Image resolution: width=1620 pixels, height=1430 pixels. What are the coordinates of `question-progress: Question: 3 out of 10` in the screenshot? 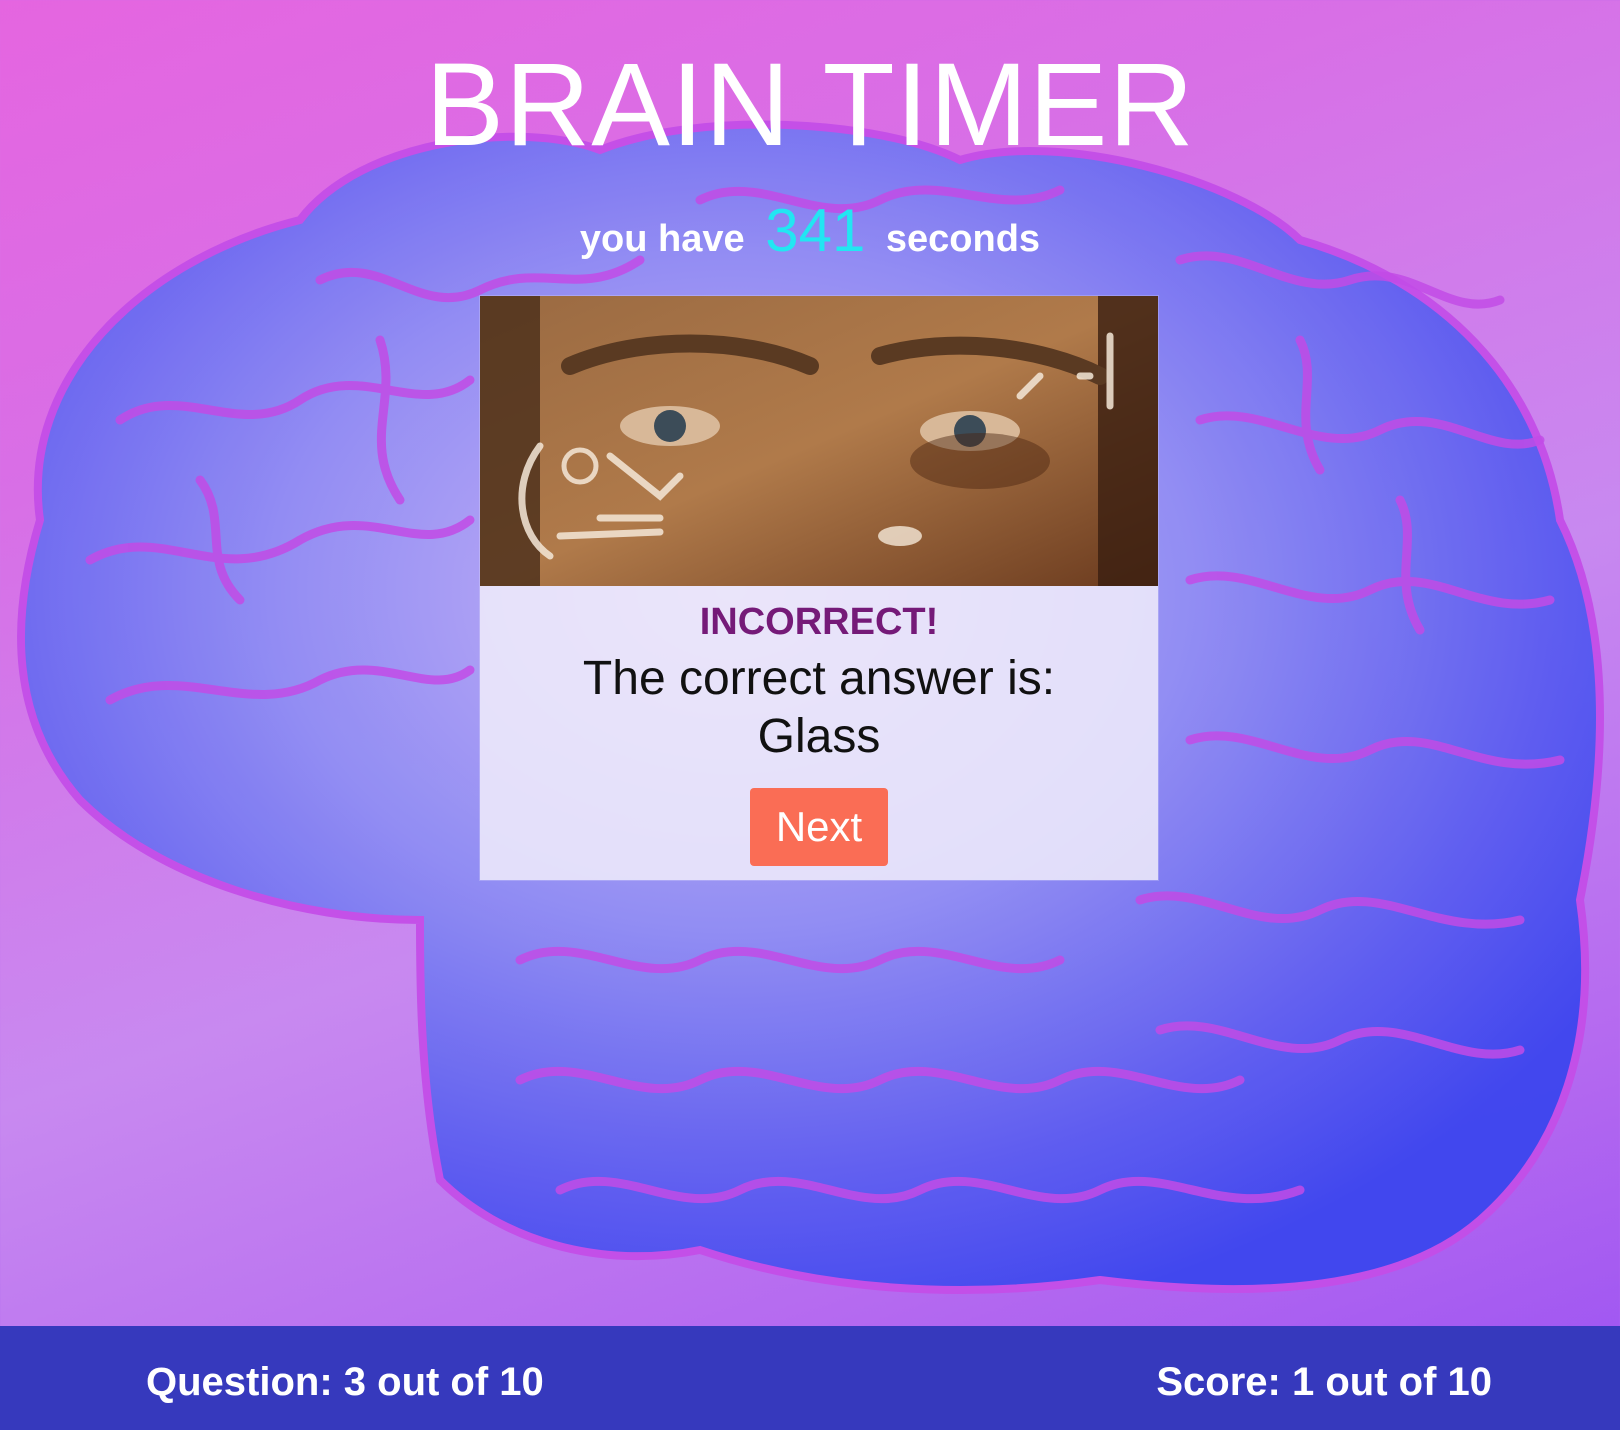 It's located at (345, 1382).